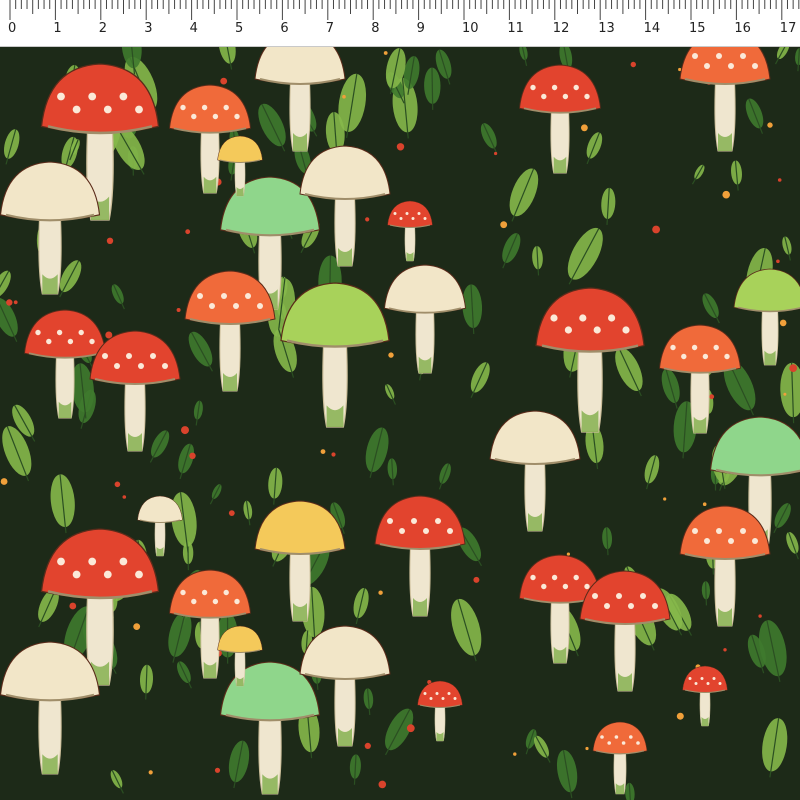 Image resolution: width=800 pixels, height=800 pixels. Describe the element at coordinates (239, 28) in the screenshot. I see `ruler-label: 5` at that location.